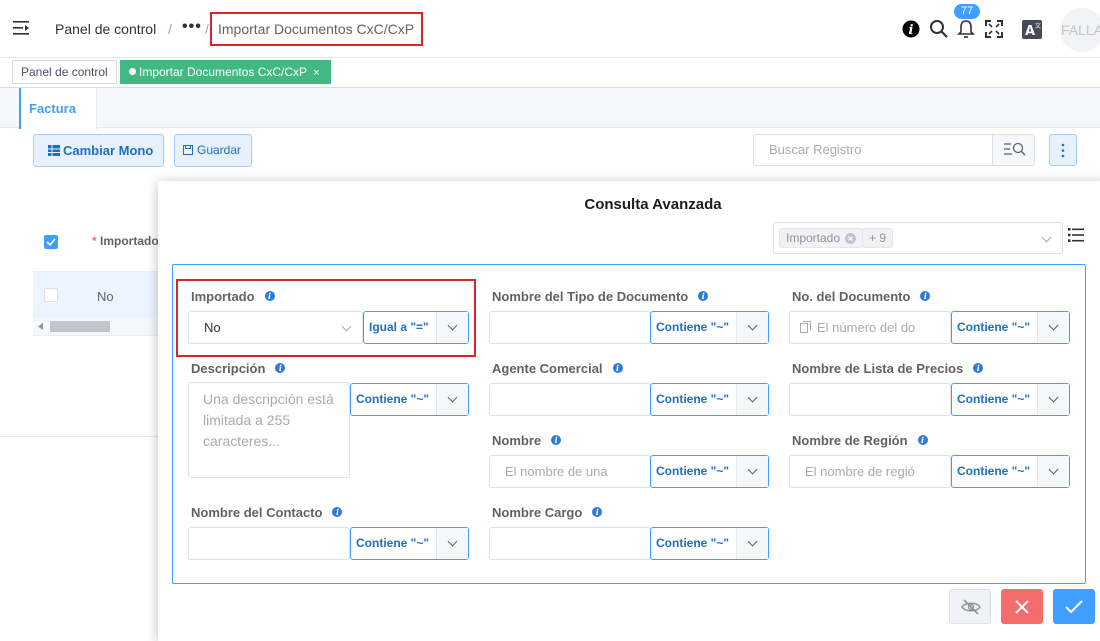 This screenshot has width=1100, height=641. I want to click on list-icon, so click(1076, 235).